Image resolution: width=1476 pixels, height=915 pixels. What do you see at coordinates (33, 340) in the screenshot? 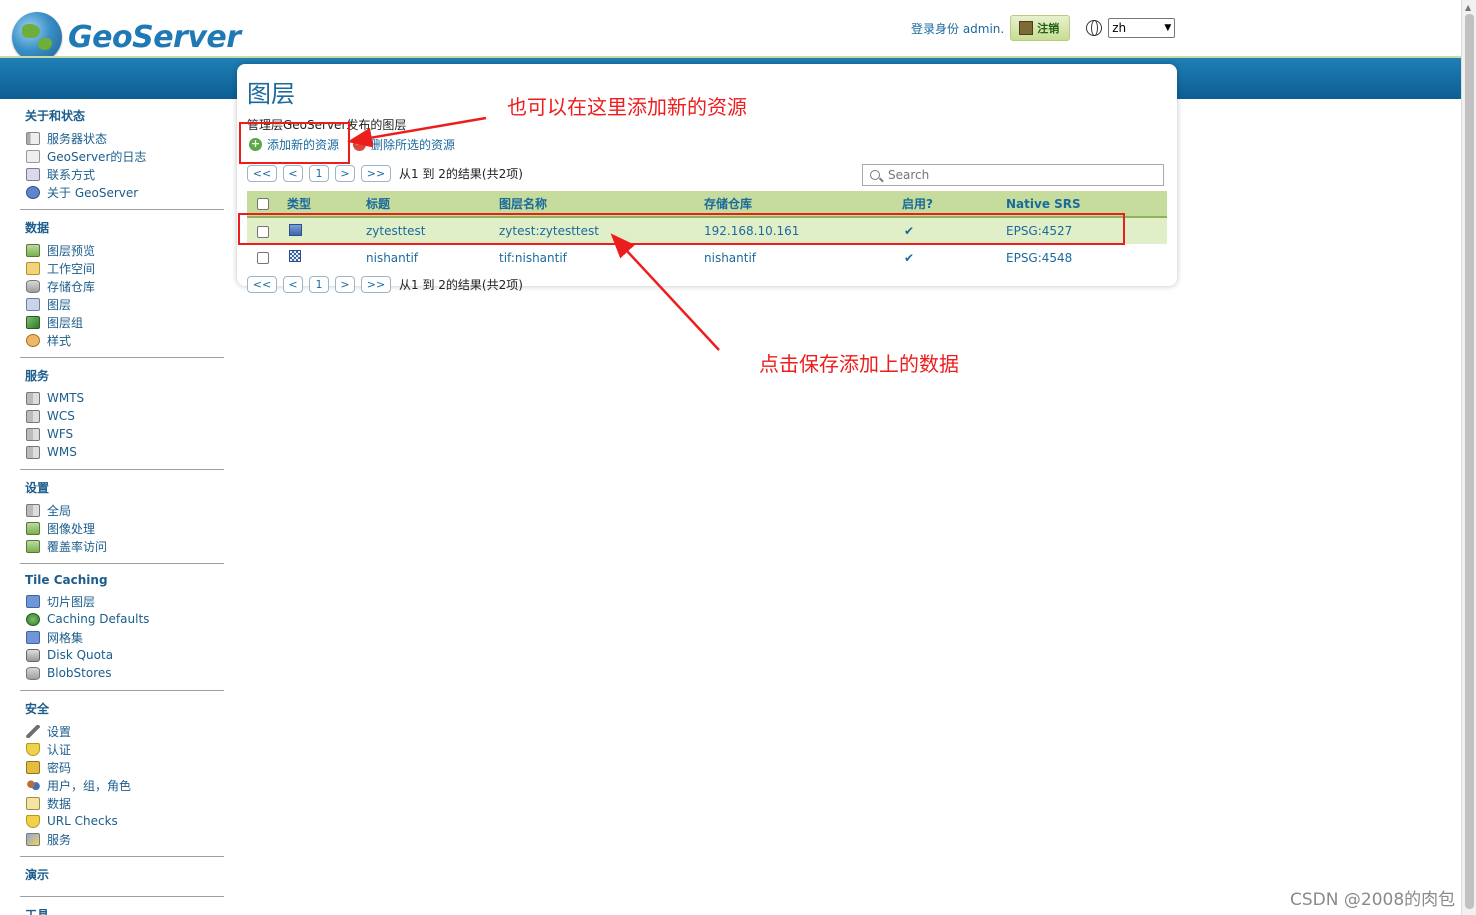
I see `style-icon` at bounding box center [33, 340].